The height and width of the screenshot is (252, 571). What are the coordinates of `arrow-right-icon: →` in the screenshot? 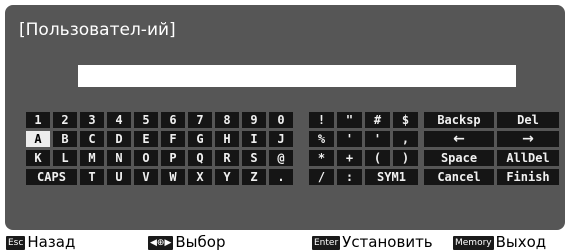 It's located at (528, 139).